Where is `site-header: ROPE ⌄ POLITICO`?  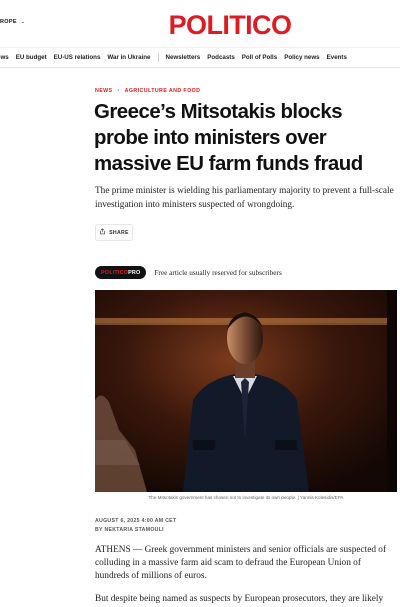
site-header: ROPE ⌄ POLITICO is located at coordinates (200, 24).